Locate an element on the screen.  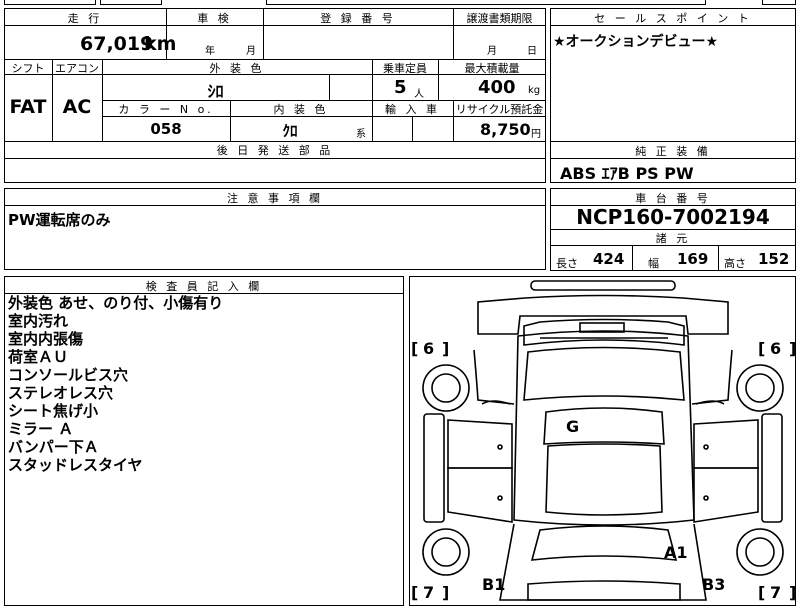
inspector-note-line: ステレオレス穴 is located at coordinates (61, 393).